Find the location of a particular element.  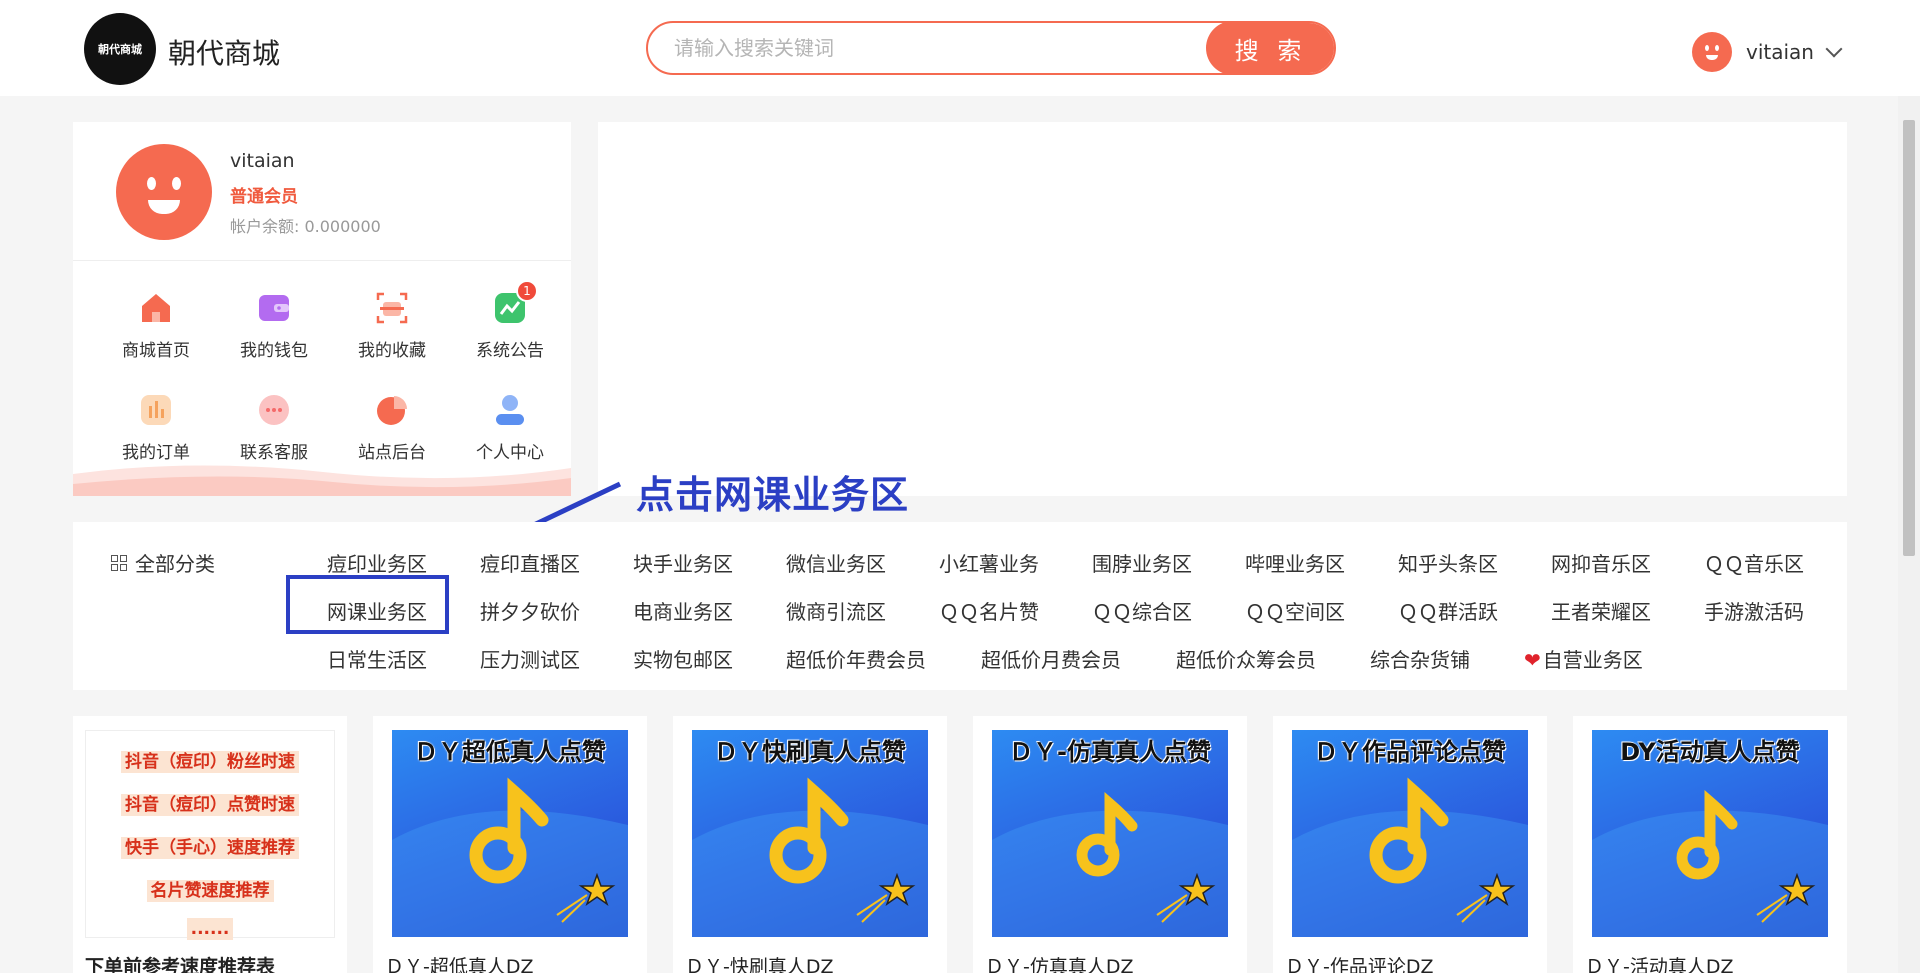

category-item: 超低价月费会员 is located at coordinates (1051, 658).